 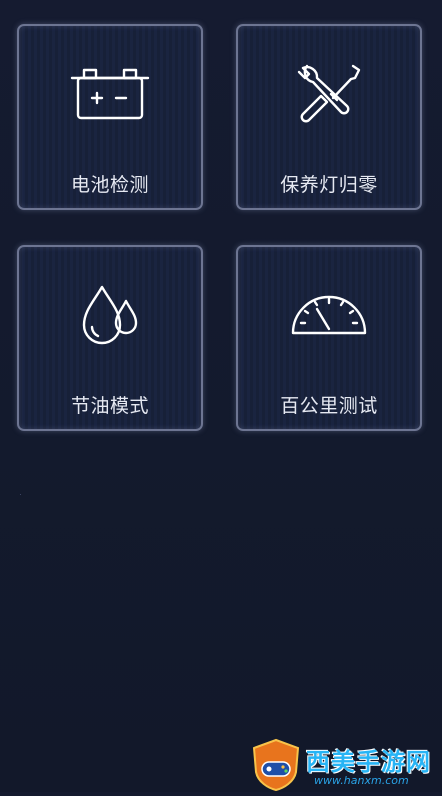 What do you see at coordinates (276, 765) in the screenshot?
I see `gamepad-shield-logo` at bounding box center [276, 765].